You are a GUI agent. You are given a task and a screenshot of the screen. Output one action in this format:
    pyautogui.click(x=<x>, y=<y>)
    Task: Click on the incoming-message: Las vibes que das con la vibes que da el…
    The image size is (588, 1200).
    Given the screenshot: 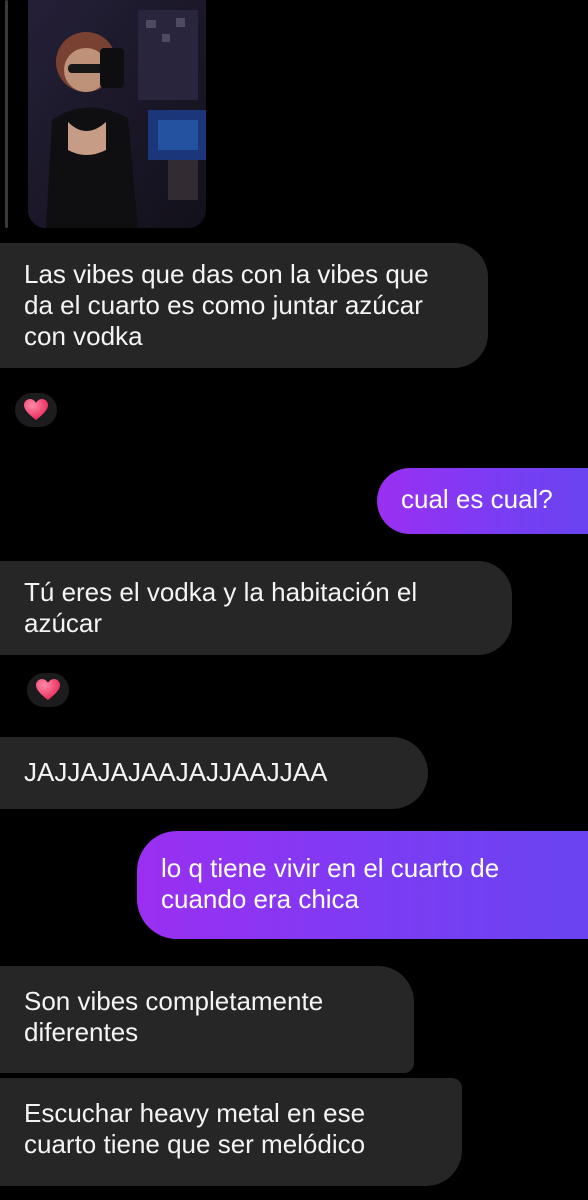 What is the action you would take?
    pyautogui.click(x=244, y=305)
    